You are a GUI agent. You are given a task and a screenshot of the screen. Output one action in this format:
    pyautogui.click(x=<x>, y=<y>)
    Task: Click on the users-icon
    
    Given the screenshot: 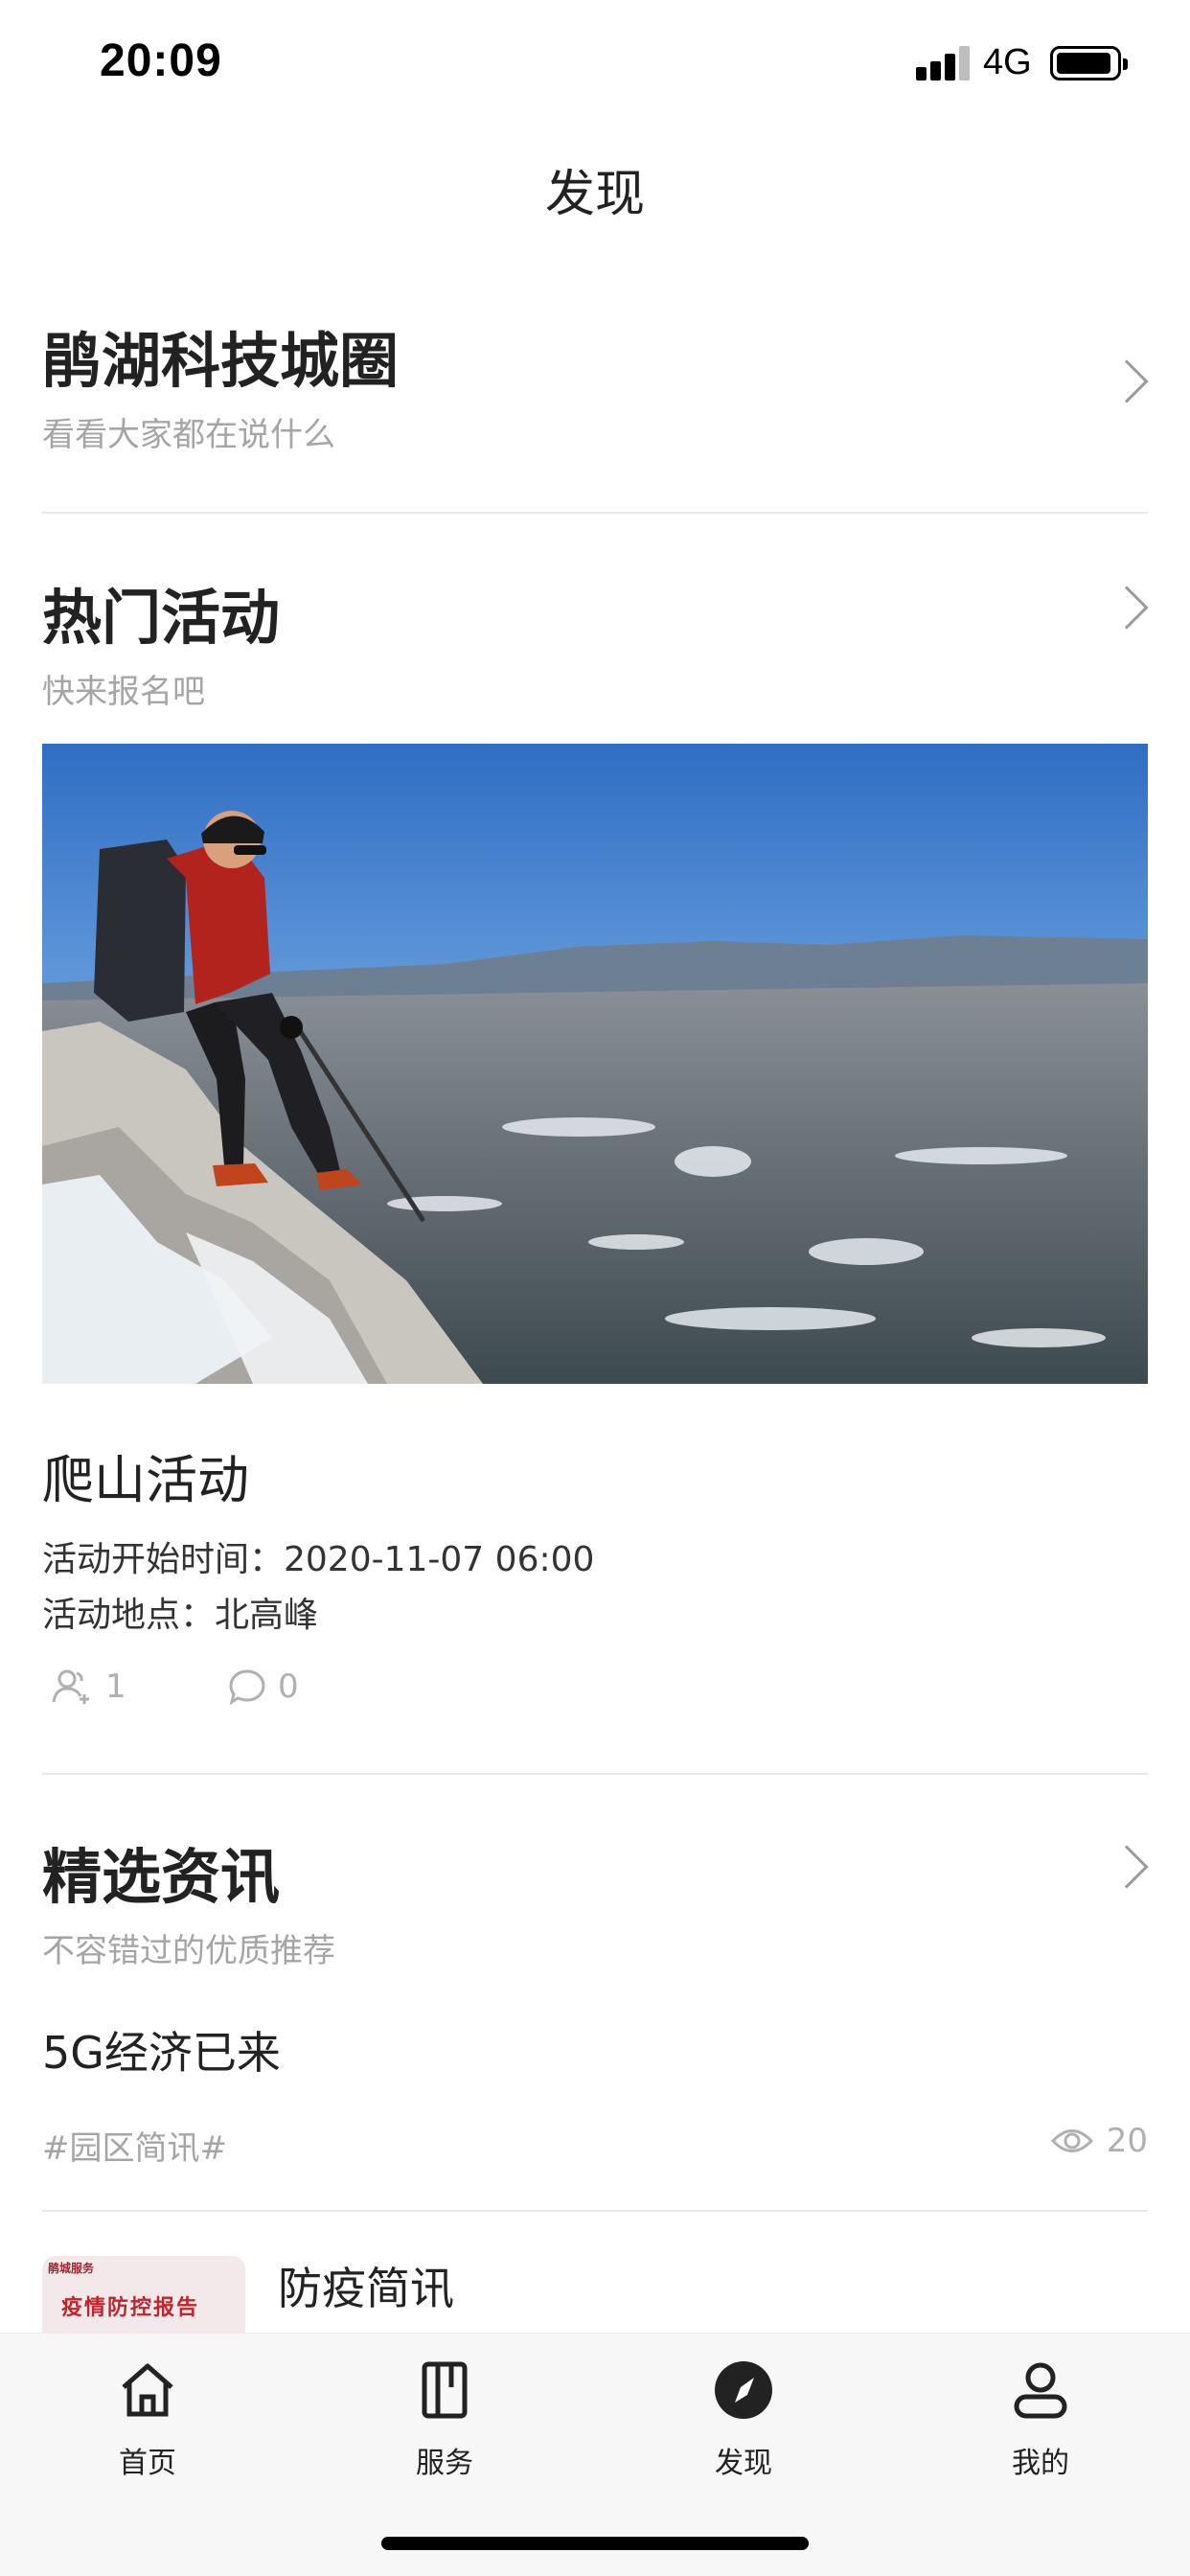 What is the action you would take?
    pyautogui.click(x=70, y=1686)
    